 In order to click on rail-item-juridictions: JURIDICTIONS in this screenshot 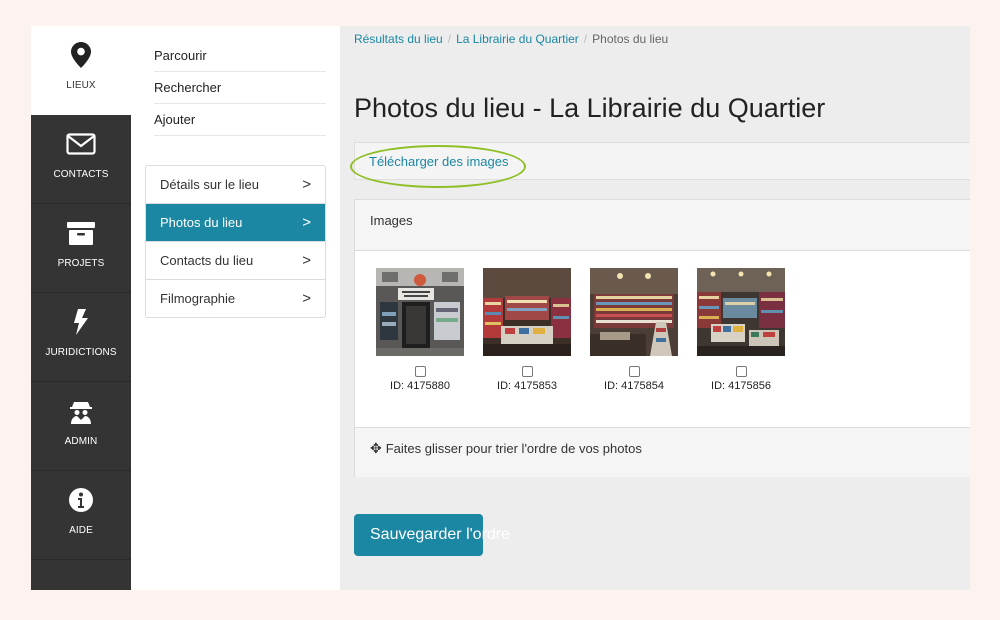, I will do `click(81, 337)`.